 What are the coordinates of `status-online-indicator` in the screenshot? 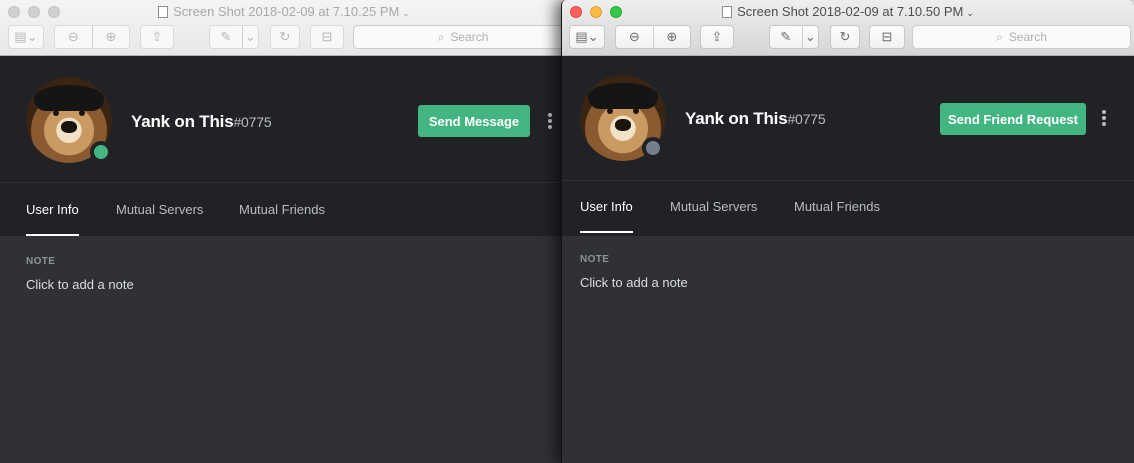 It's located at (101, 152).